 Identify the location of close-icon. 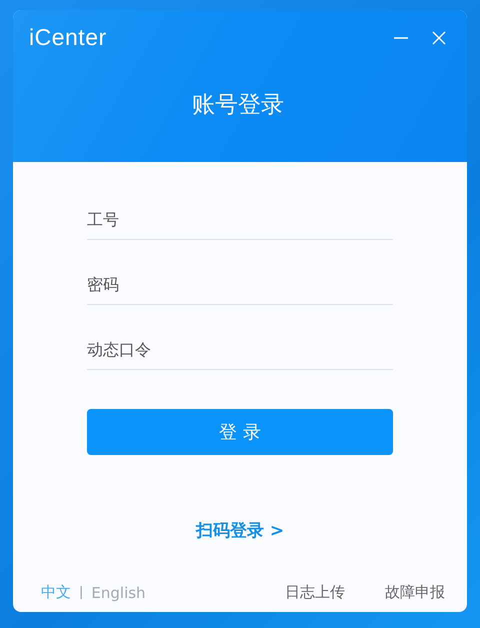
(439, 38).